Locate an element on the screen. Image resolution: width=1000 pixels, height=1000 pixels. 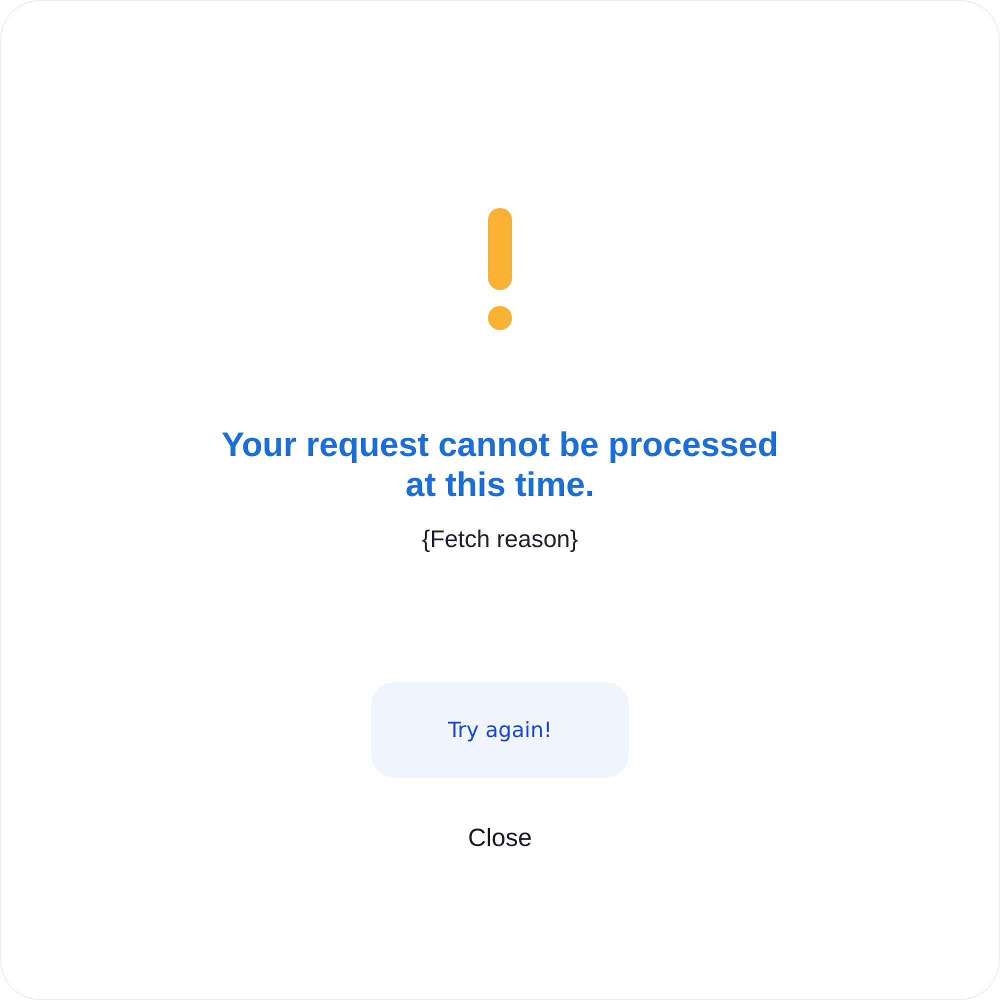
error-reason: {Fetch reason} is located at coordinates (500, 540).